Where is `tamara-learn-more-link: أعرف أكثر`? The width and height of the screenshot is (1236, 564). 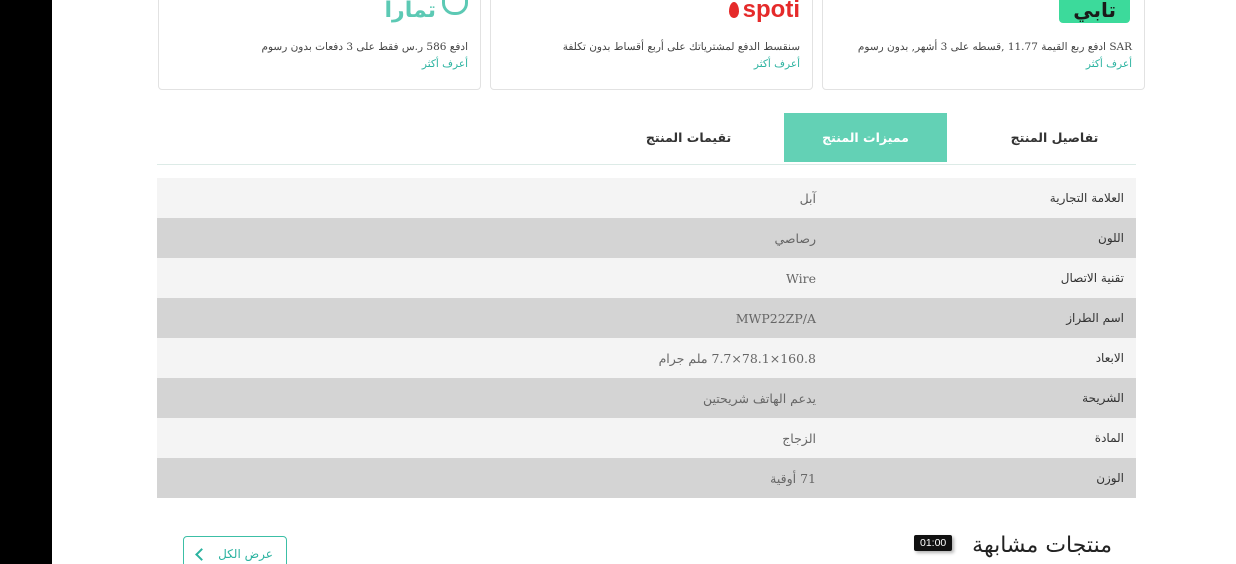
tamara-learn-more-link: أعرف أكثر is located at coordinates (445, 64).